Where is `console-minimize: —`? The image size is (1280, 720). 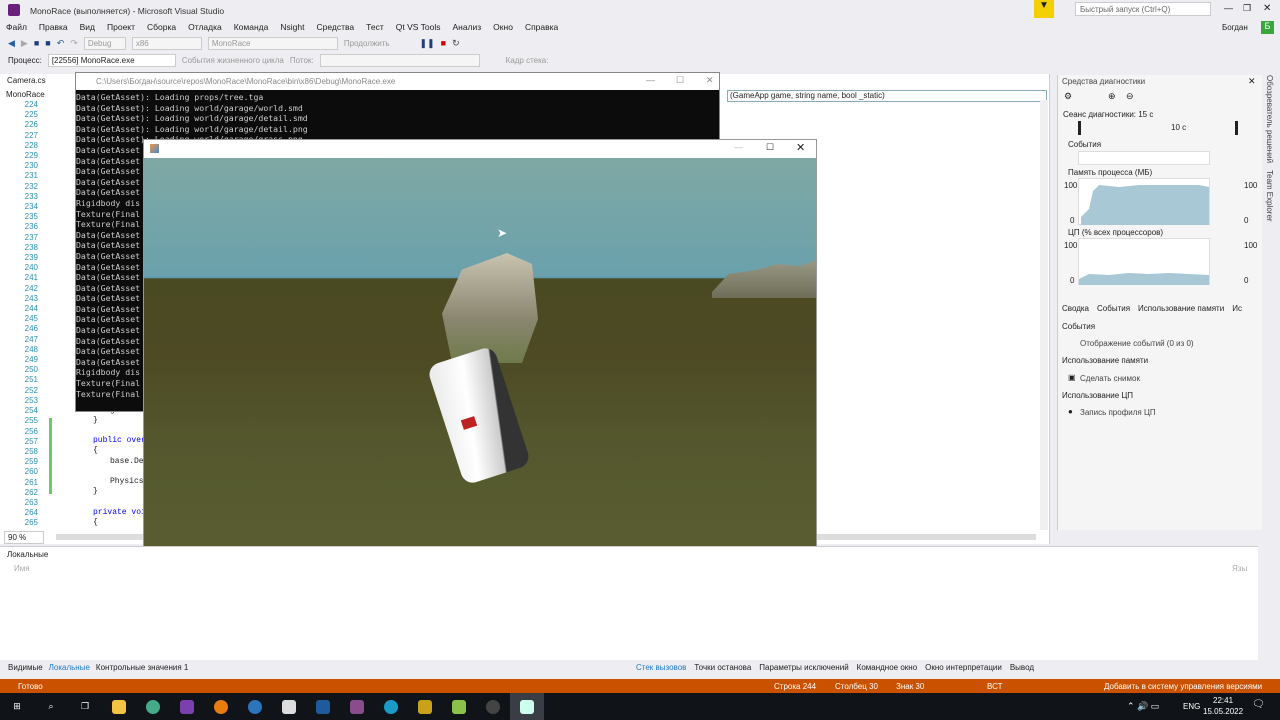 console-minimize: — is located at coordinates (650, 80).